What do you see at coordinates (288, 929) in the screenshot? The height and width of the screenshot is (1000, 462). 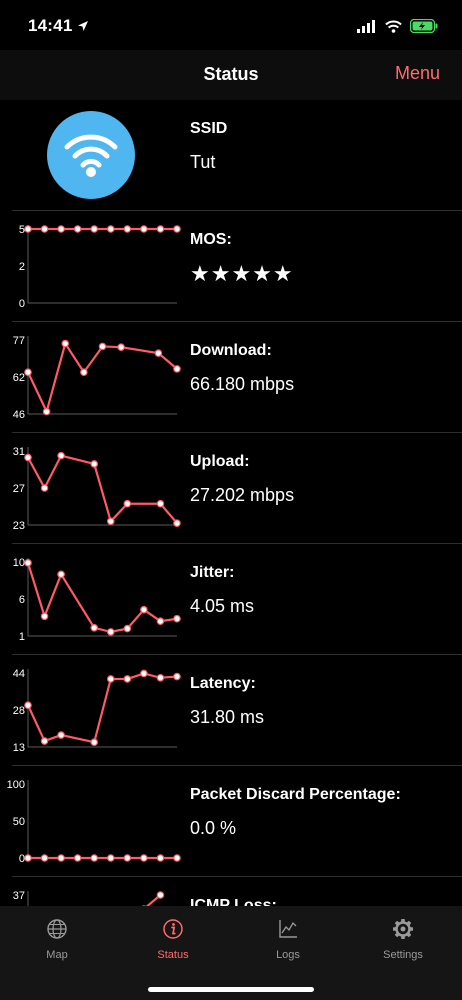 I see `chart-icon` at bounding box center [288, 929].